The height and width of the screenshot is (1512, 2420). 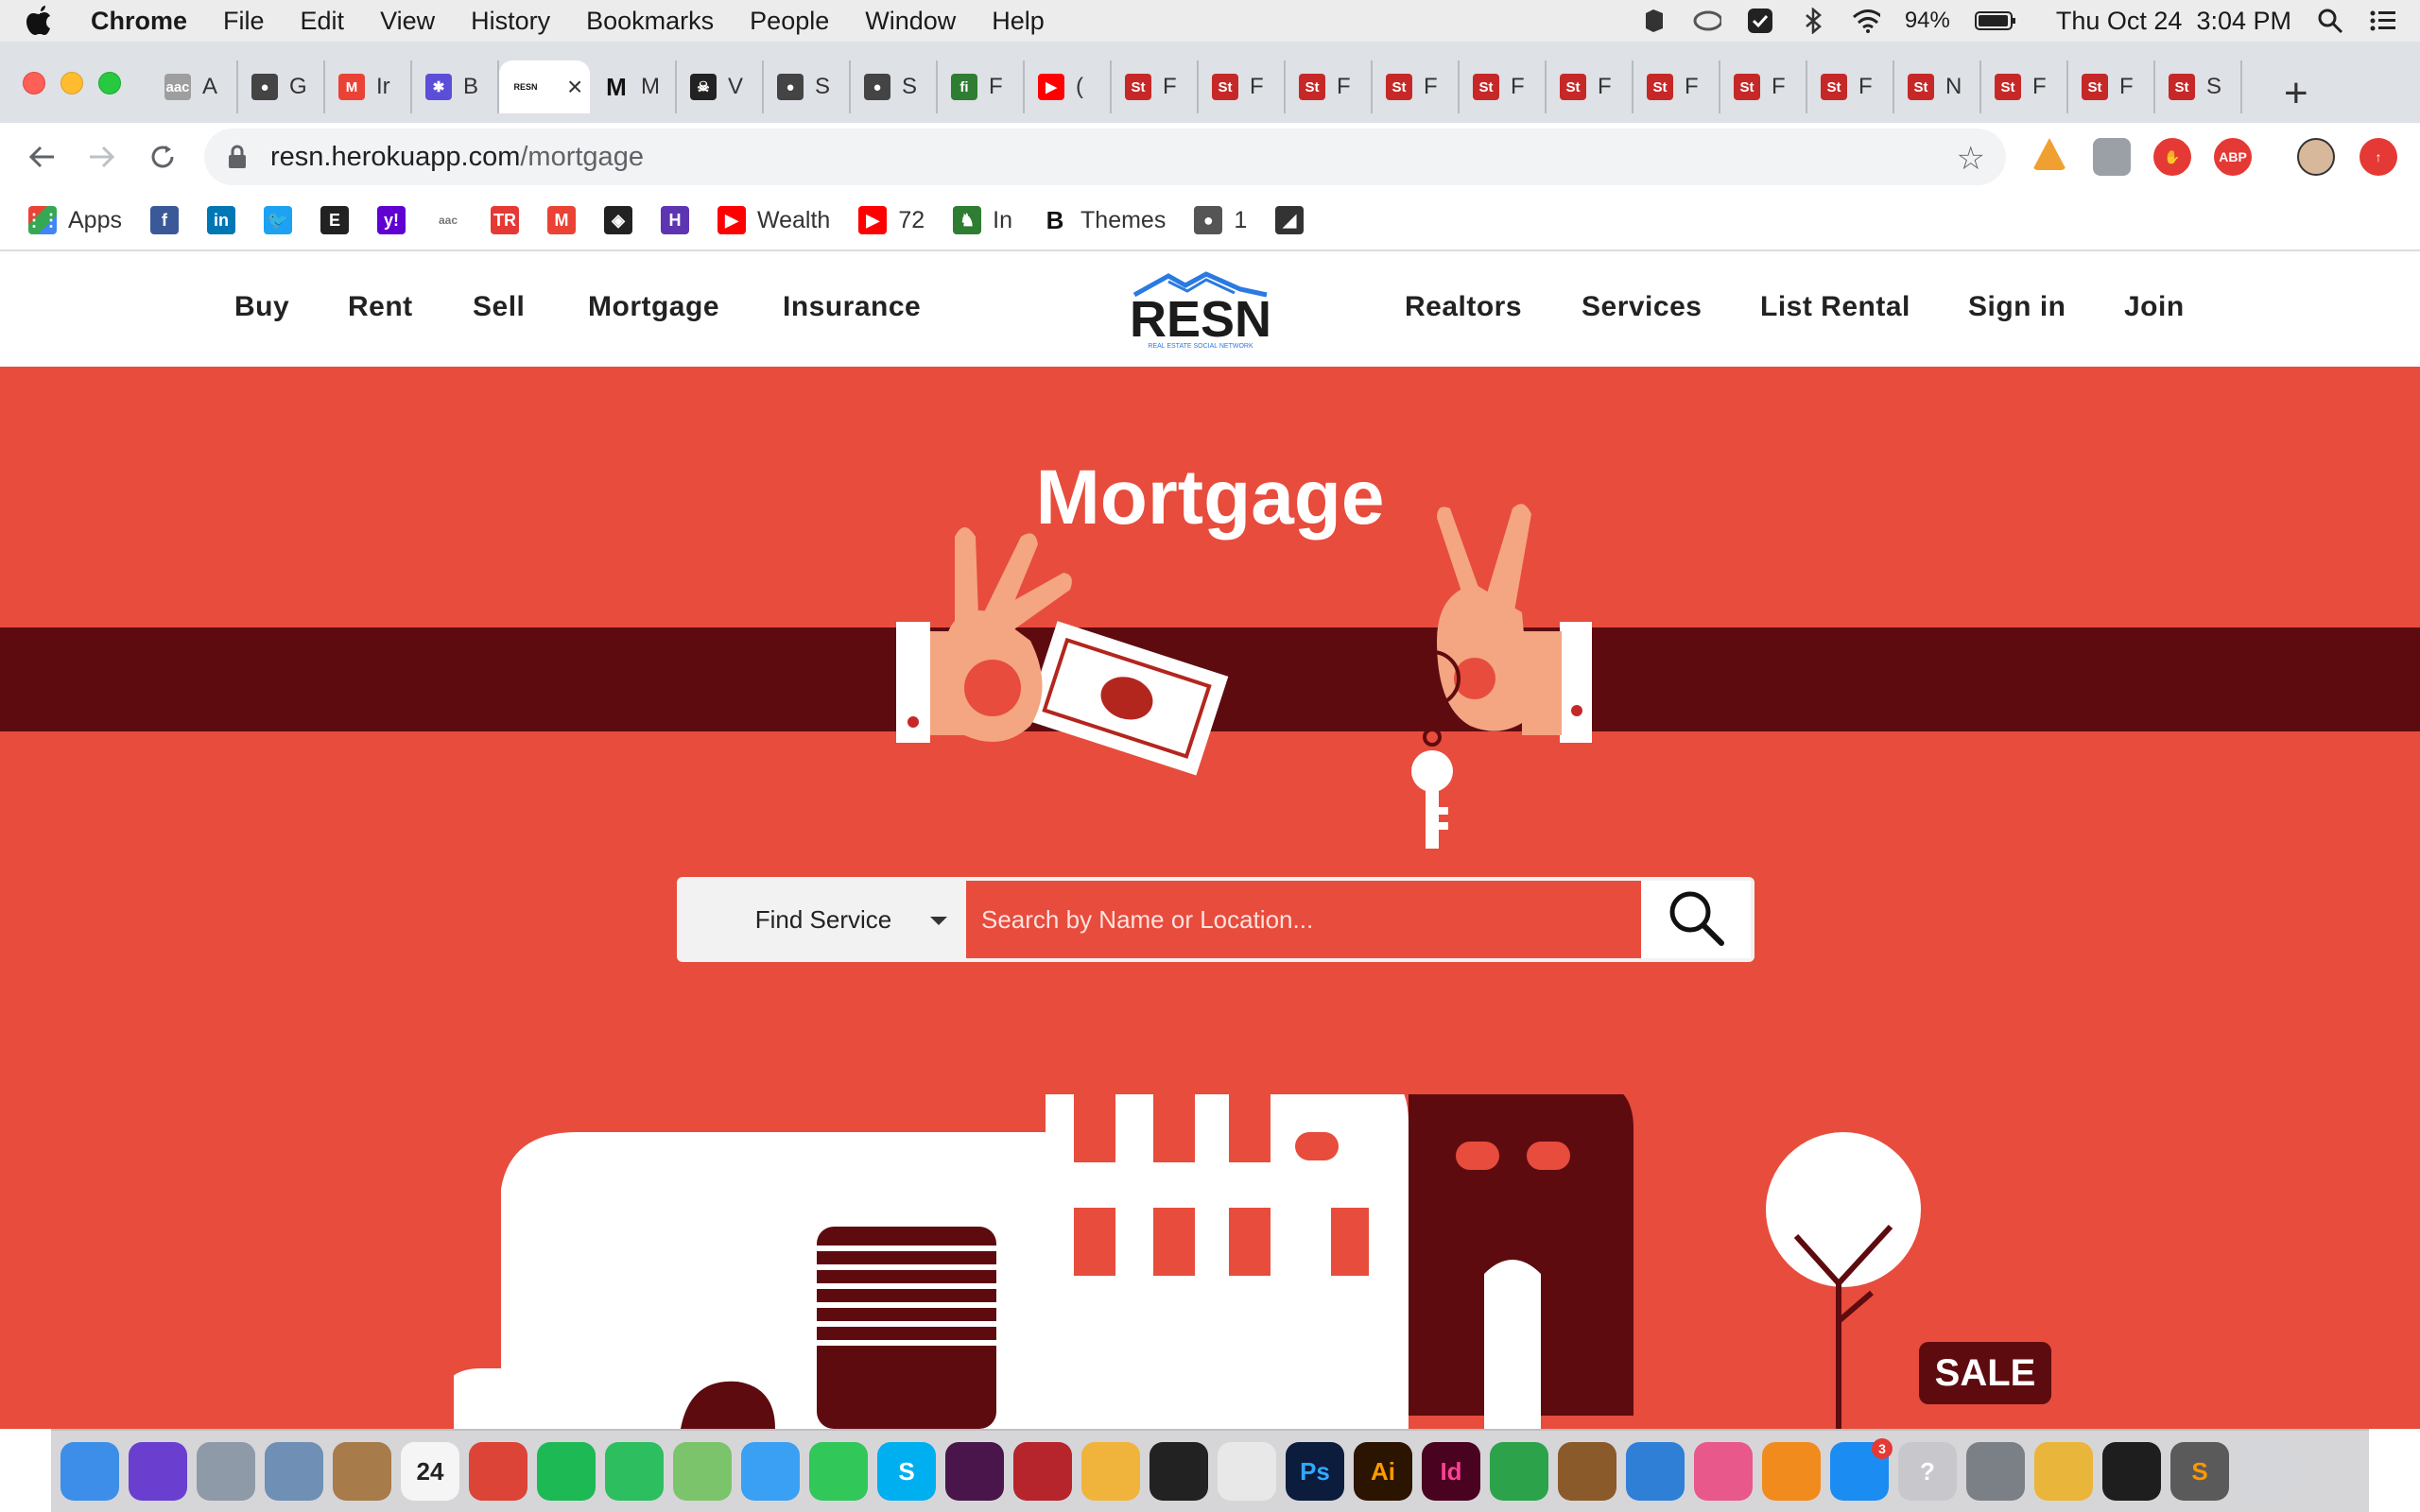 I want to click on extension-square-icon, so click(x=2112, y=157).